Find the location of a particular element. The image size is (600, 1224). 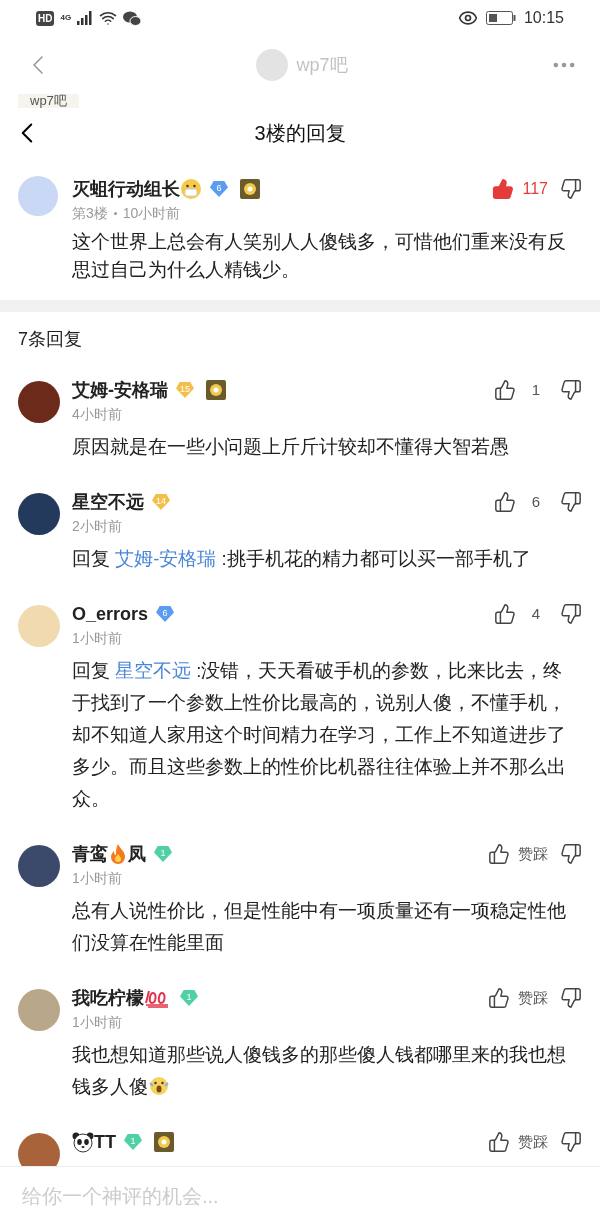

reply-count: 7条回复 is located at coordinates (50, 339).